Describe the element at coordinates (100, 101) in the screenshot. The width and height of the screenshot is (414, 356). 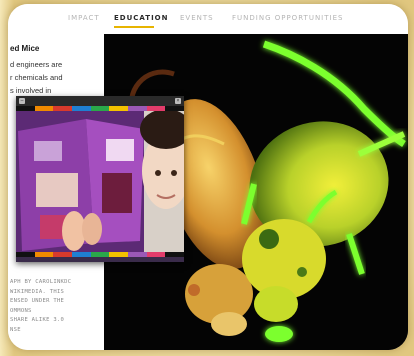
I see `player-title-bar: – ×` at that location.